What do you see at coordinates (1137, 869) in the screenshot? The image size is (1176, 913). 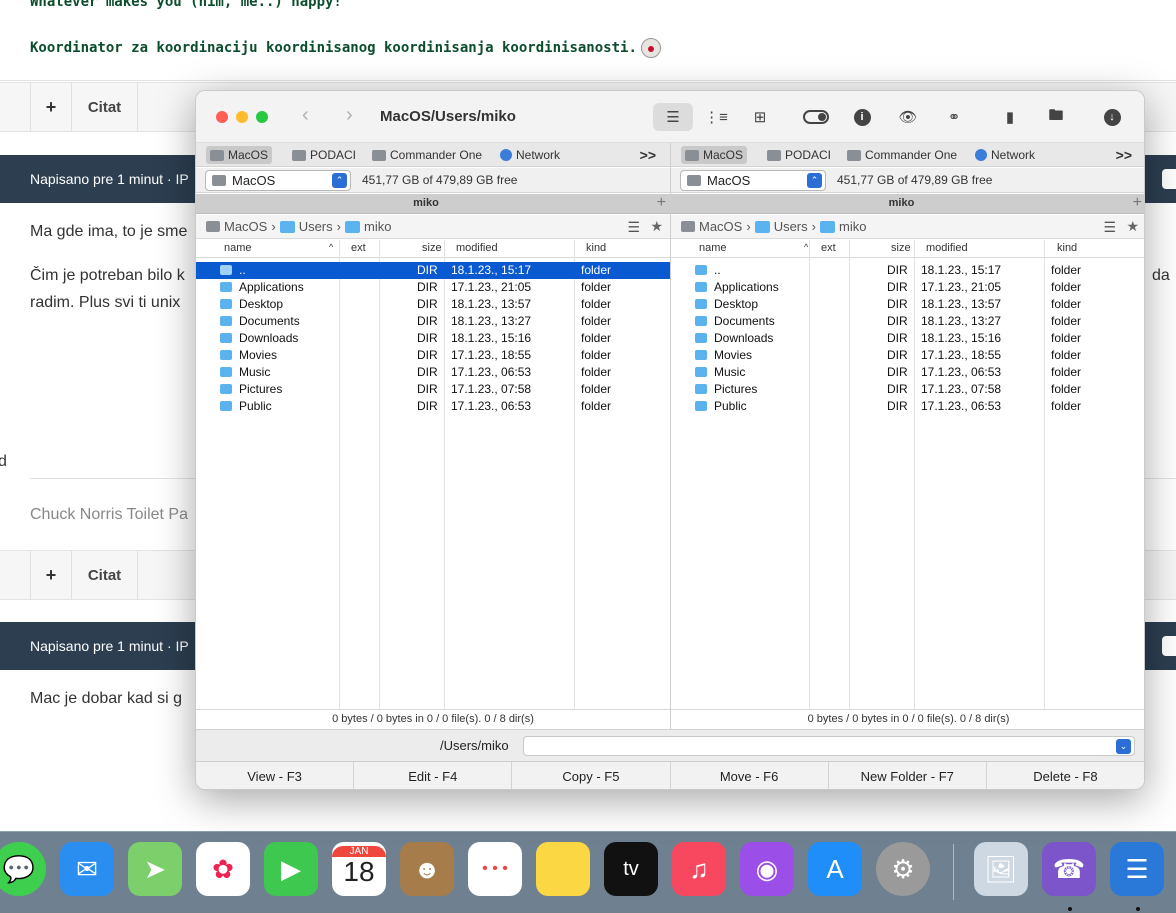 I see `commander-one-icon: ☰` at bounding box center [1137, 869].